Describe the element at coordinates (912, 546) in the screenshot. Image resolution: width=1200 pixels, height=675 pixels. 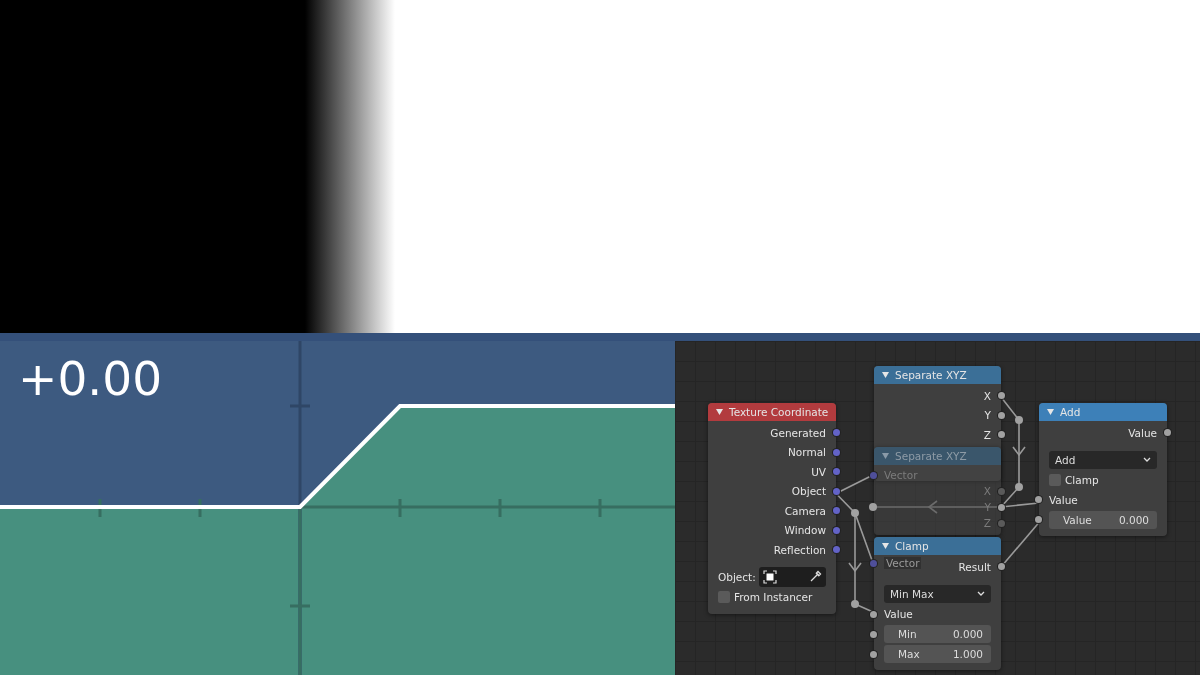
I see `node-title: Clamp` at that location.